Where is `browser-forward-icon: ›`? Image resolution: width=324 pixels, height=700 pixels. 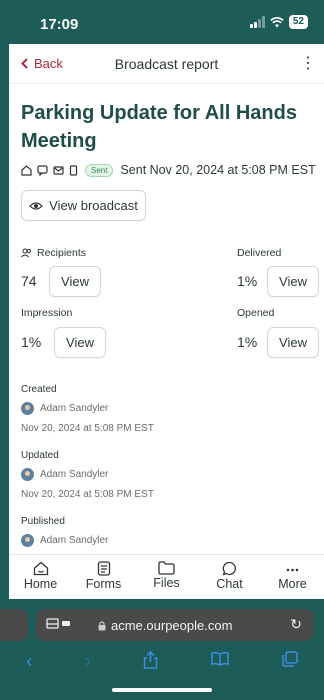
browser-forward-icon: › is located at coordinates (88, 661).